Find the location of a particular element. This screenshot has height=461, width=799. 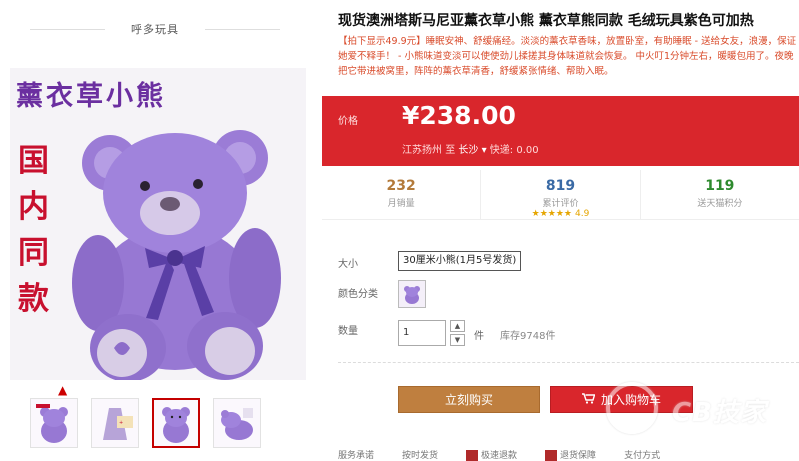

stat-reviews: 819 累计评价 ★★★★★ 4.9 is located at coordinates (561, 194).